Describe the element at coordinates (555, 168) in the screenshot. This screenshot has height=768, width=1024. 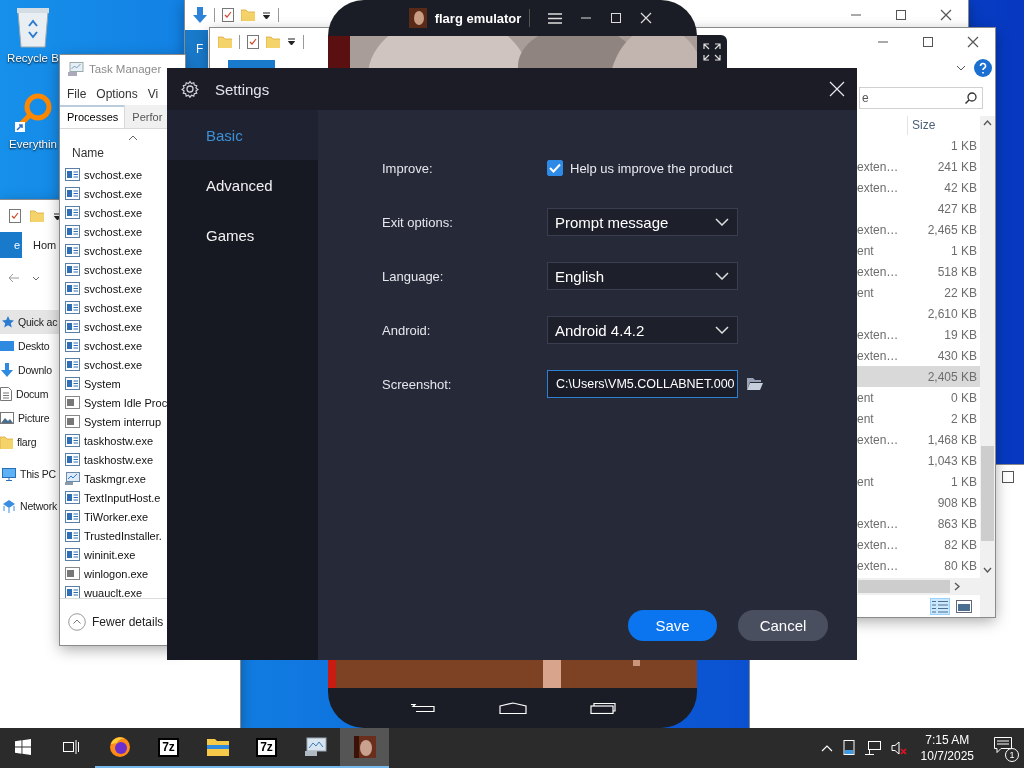
I see `checkbox` at that location.